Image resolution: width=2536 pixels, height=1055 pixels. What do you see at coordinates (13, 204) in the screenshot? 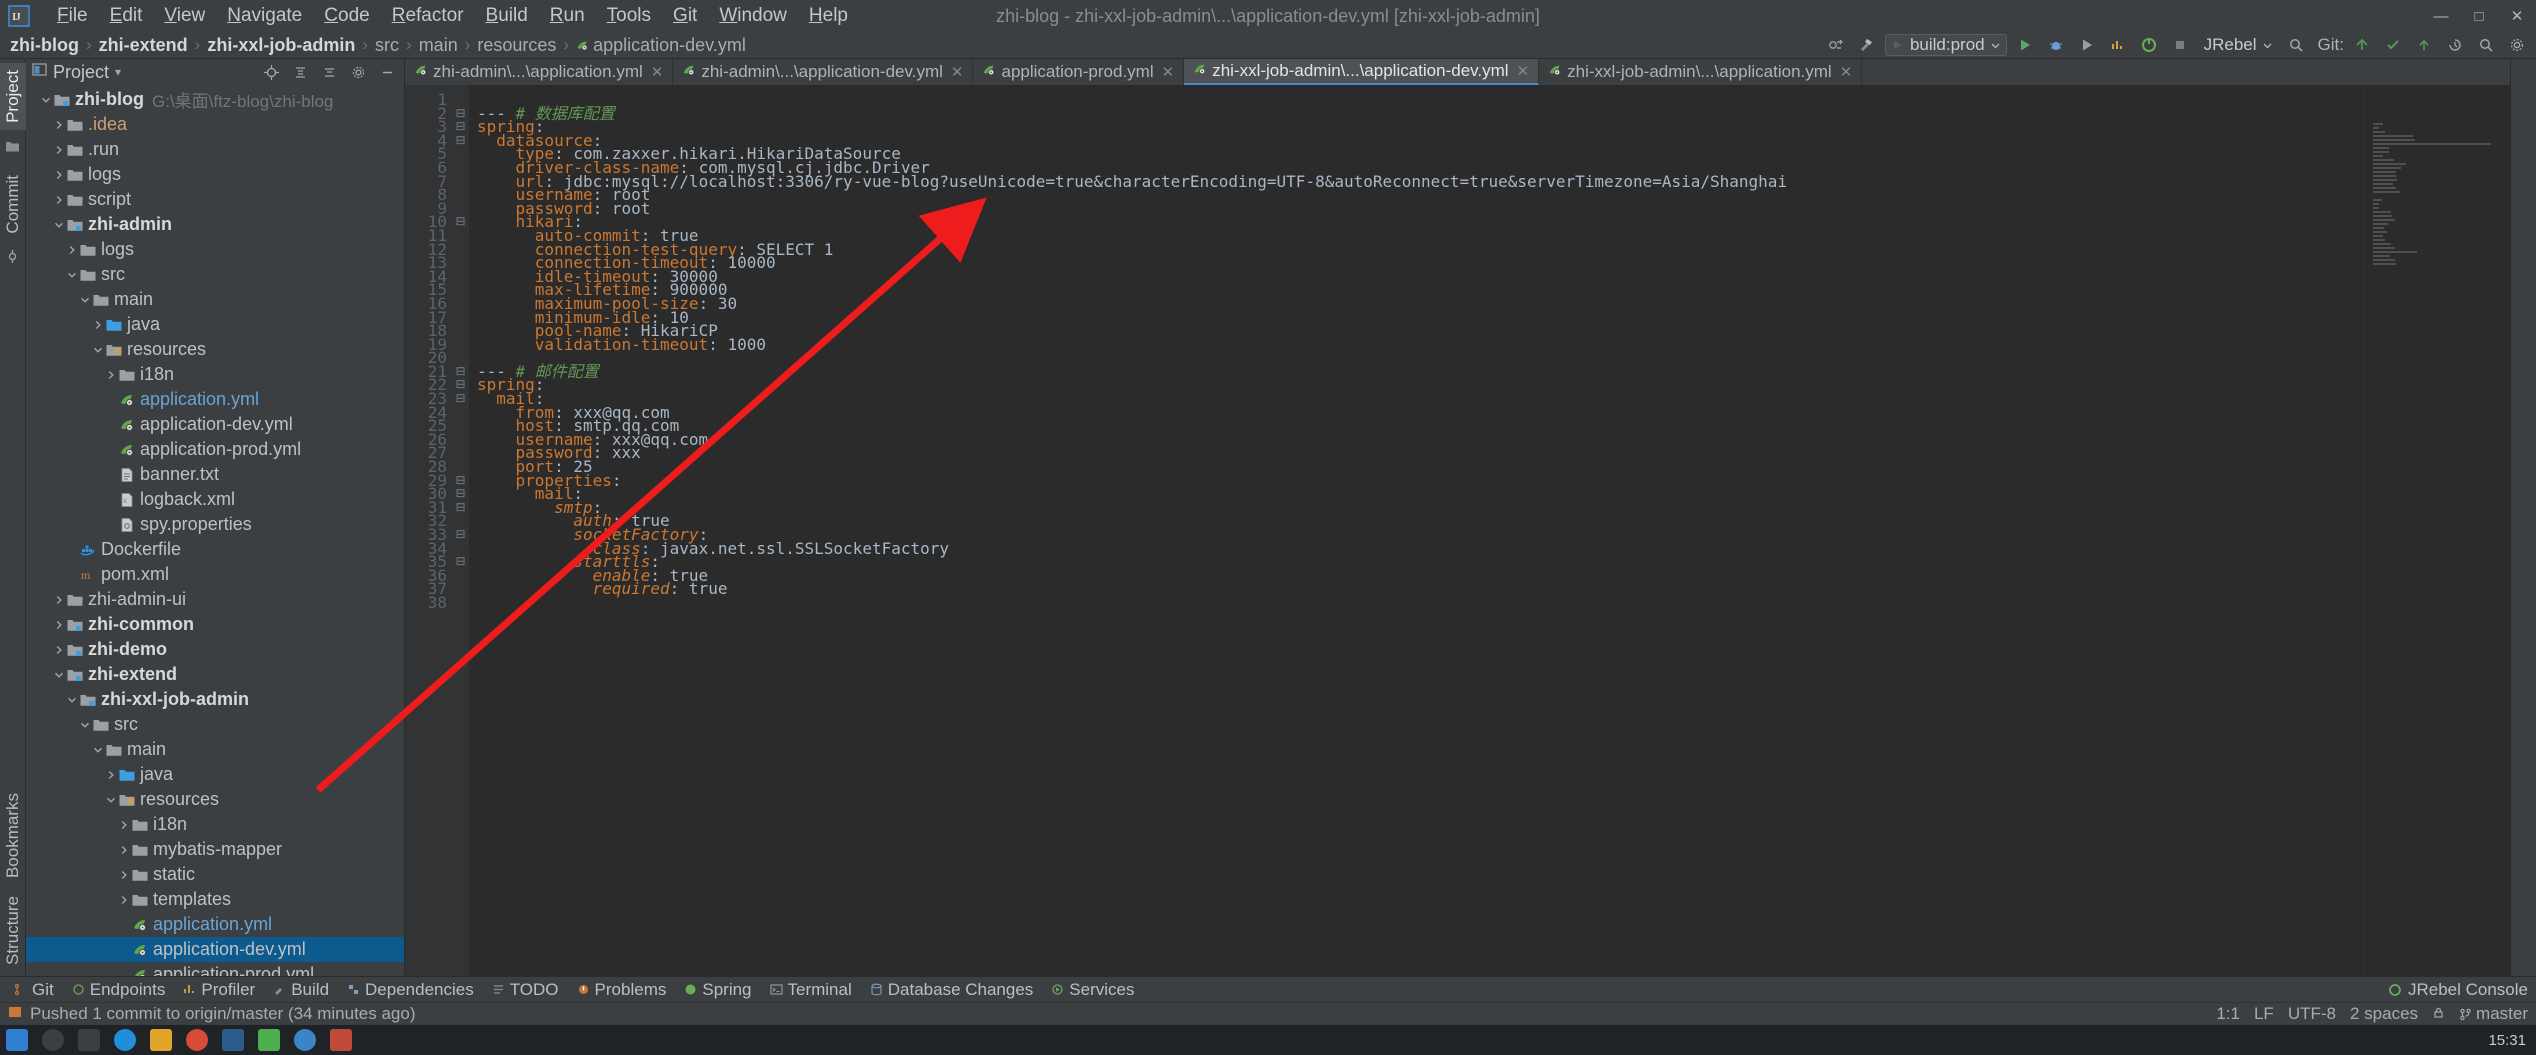
I see `rail-tab-commit: Commit` at bounding box center [13, 204].